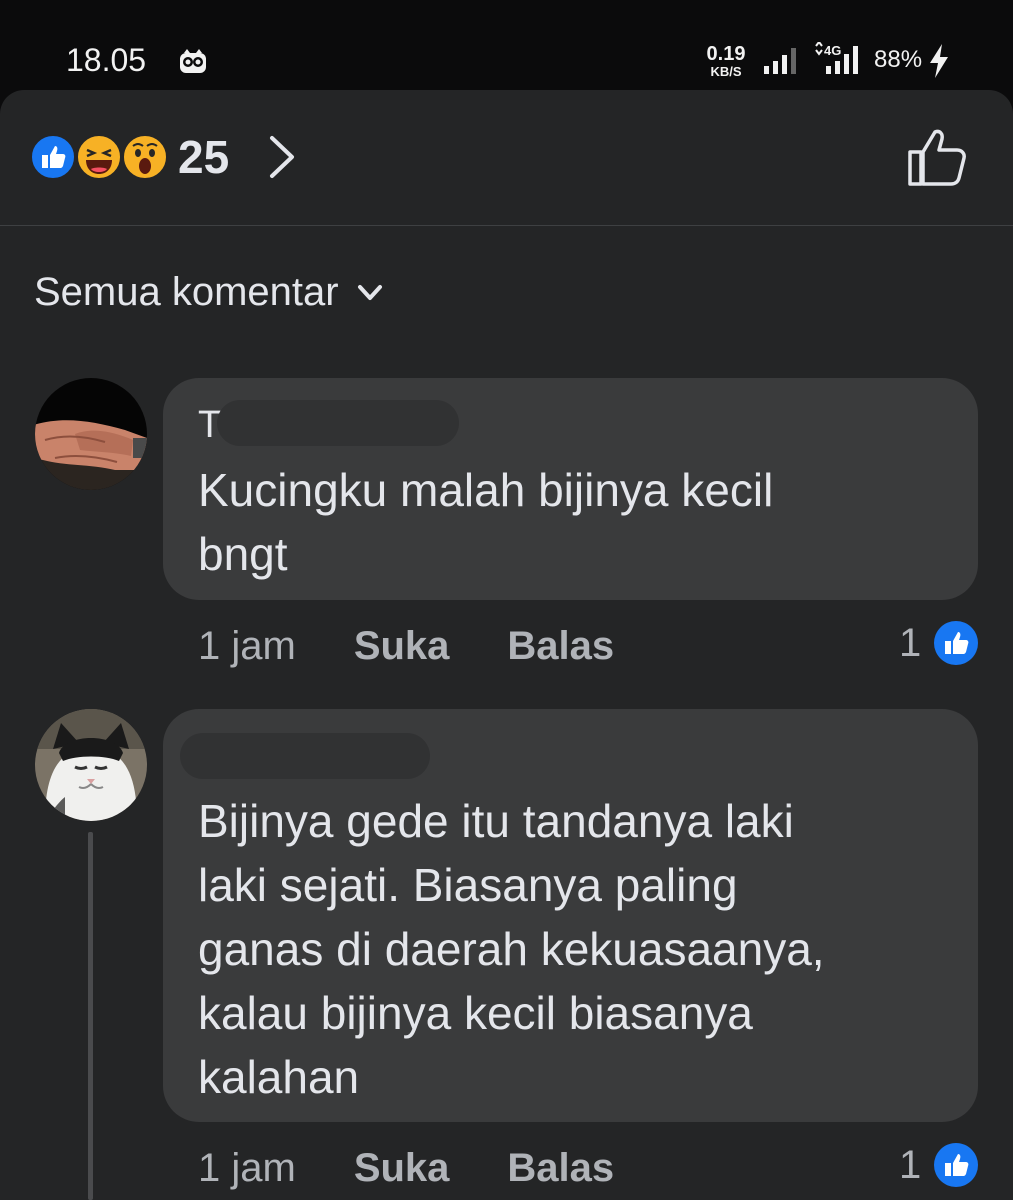 The width and height of the screenshot is (1013, 1200). Describe the element at coordinates (145, 157) in the screenshot. I see `wow-reaction-icon` at that location.